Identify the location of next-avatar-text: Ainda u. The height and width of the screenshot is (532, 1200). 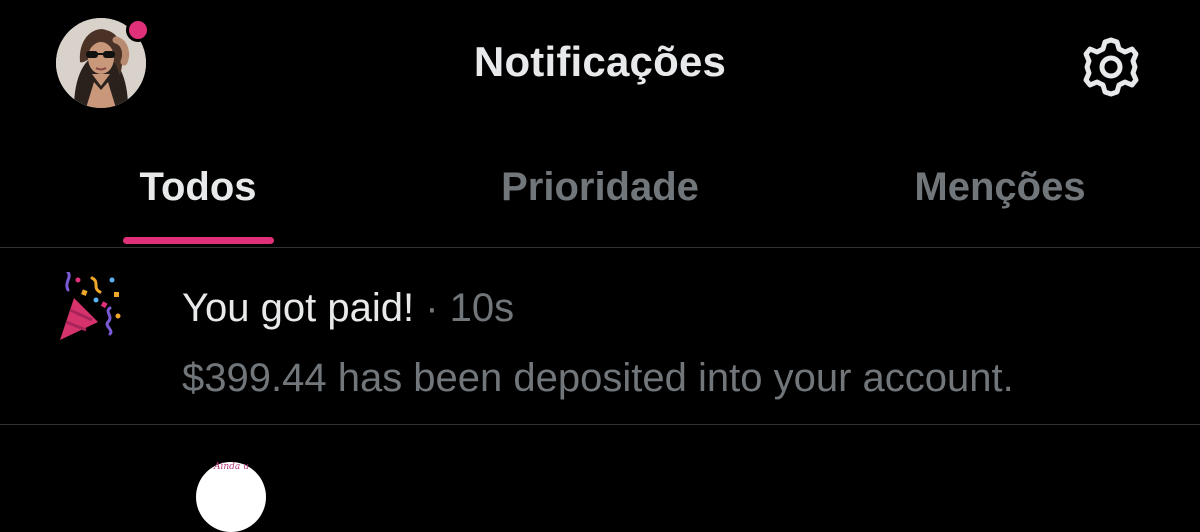
(231, 467).